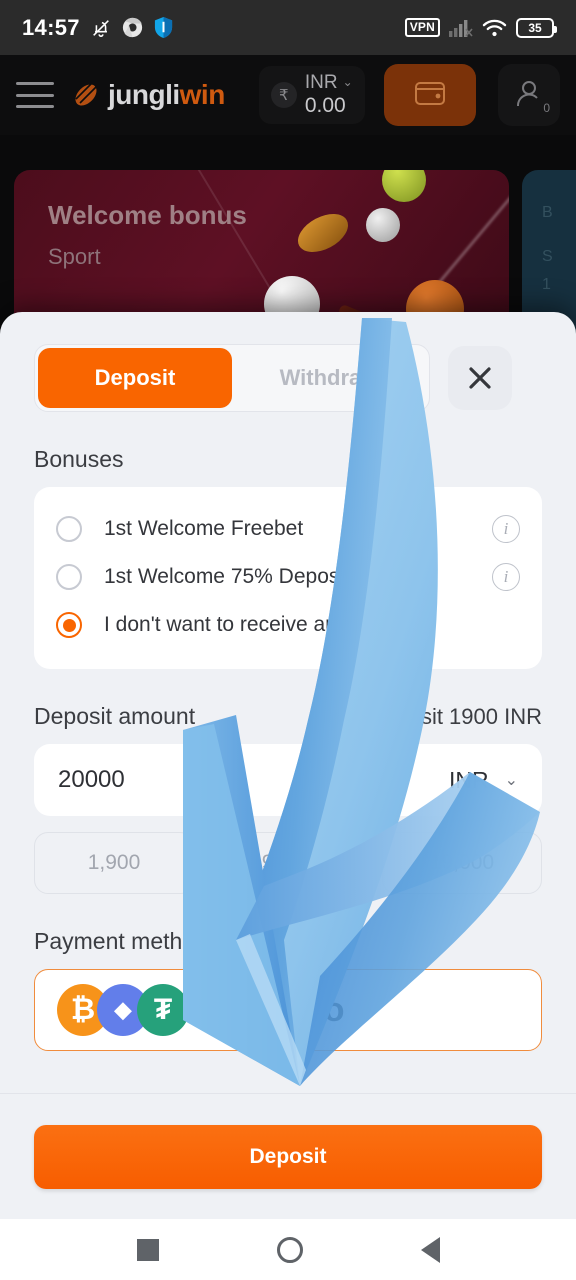 This screenshot has width=576, height=1280. Describe the element at coordinates (323, 233) in the screenshot. I see `ball-football` at that location.